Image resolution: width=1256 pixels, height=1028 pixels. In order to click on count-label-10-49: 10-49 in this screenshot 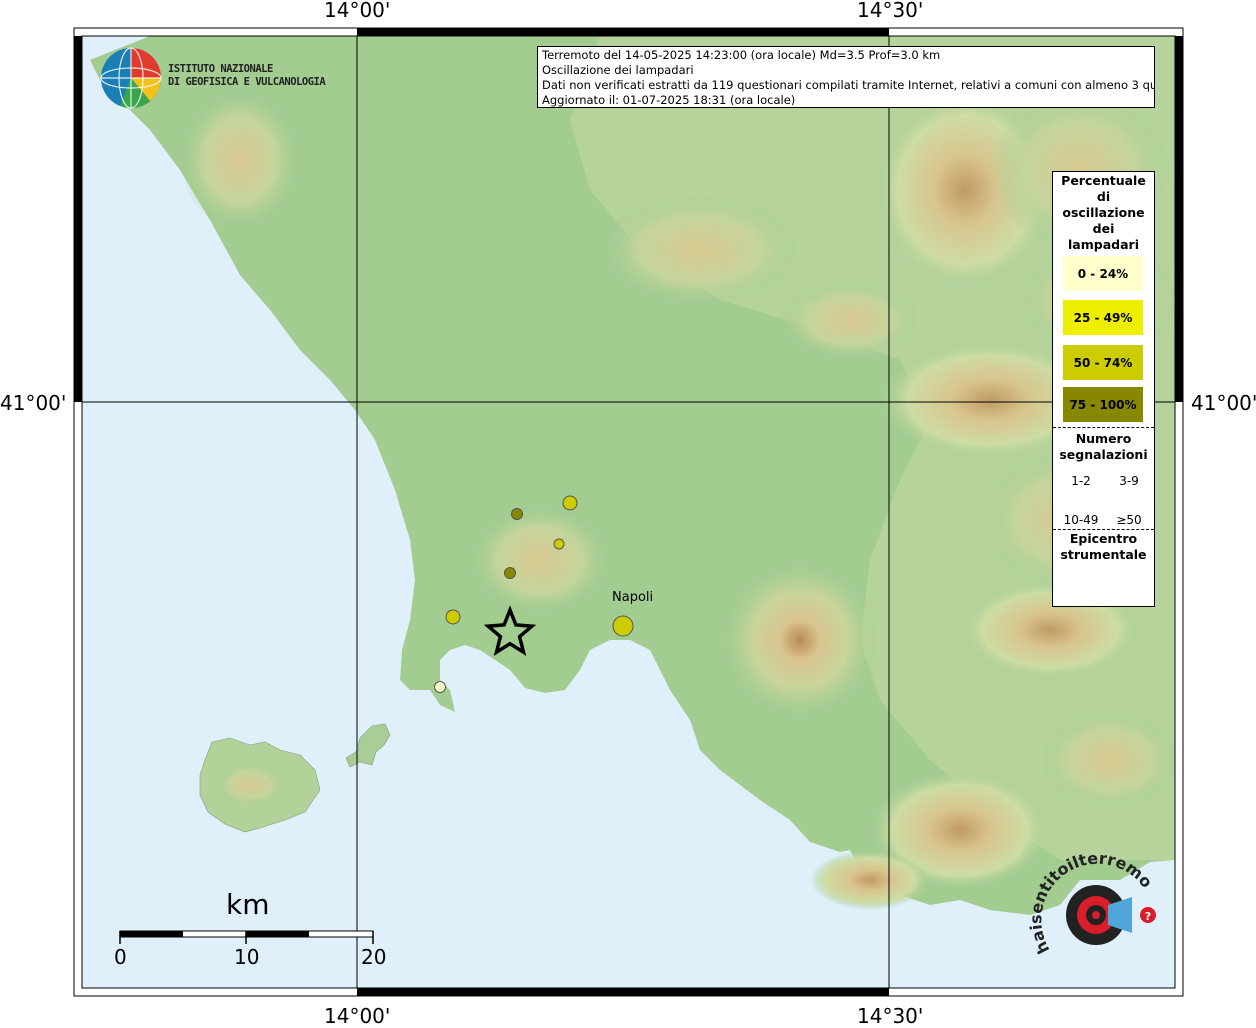, I will do `click(1081, 520)`.